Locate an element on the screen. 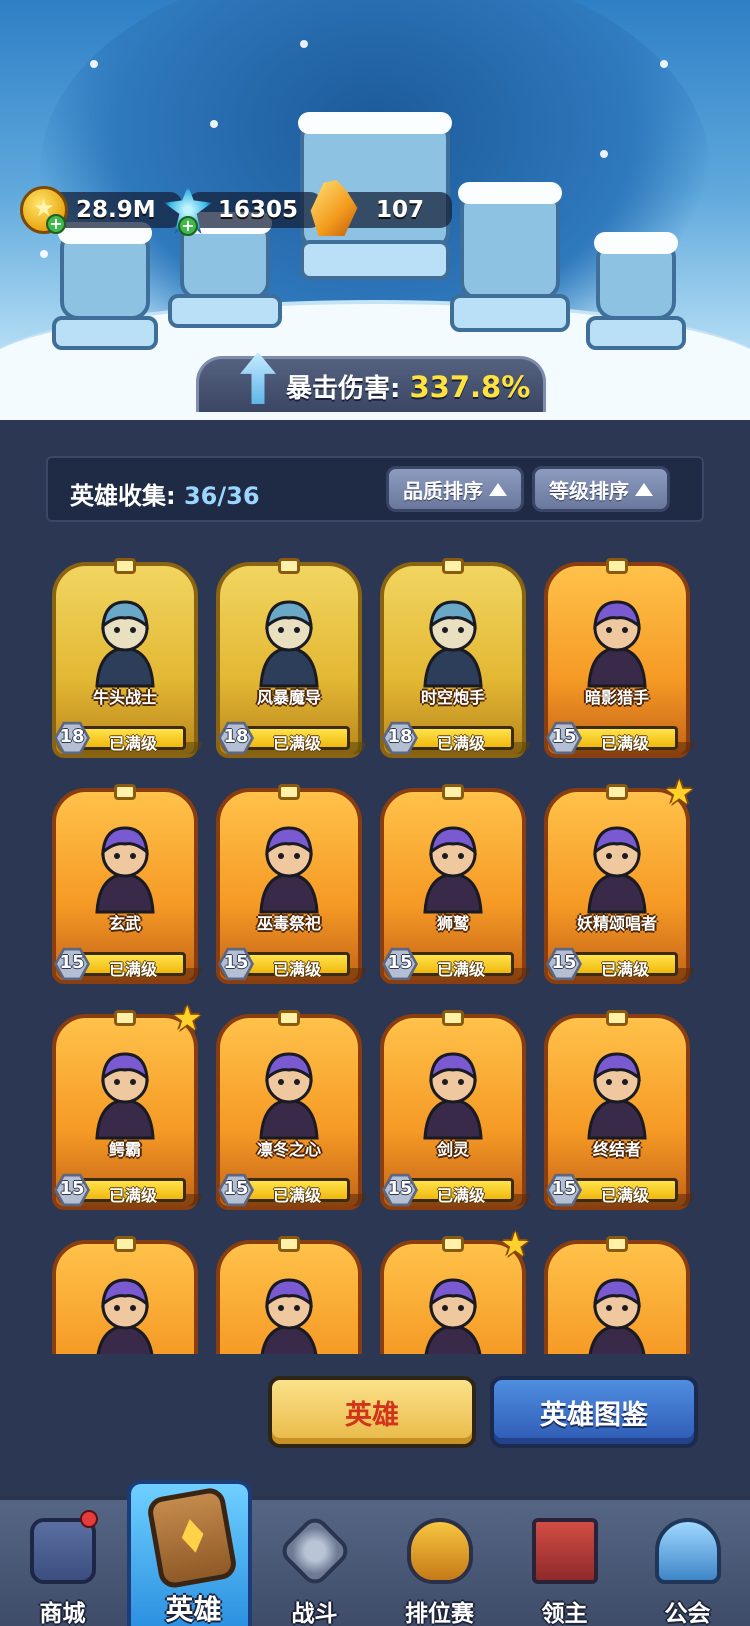 This screenshot has height=1626, width=750. hero-card: 终结者已满级 15 is located at coordinates (619, 1114).